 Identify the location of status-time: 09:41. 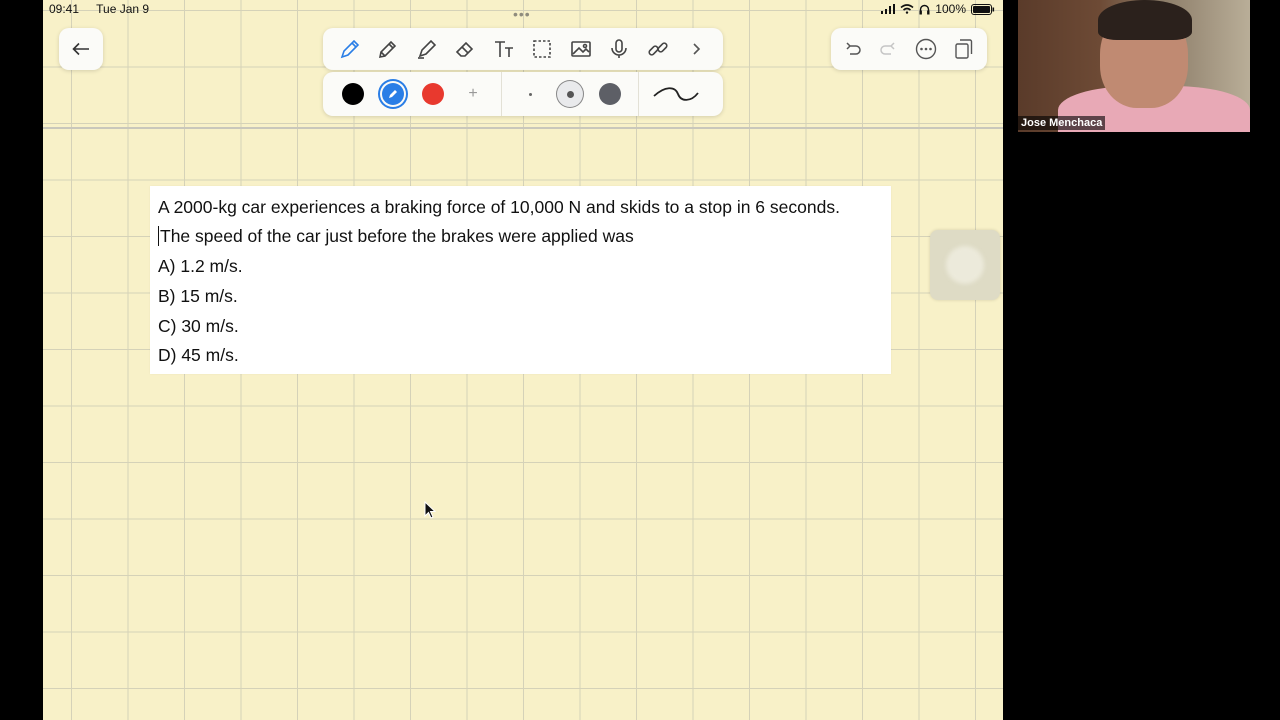
(64, 9).